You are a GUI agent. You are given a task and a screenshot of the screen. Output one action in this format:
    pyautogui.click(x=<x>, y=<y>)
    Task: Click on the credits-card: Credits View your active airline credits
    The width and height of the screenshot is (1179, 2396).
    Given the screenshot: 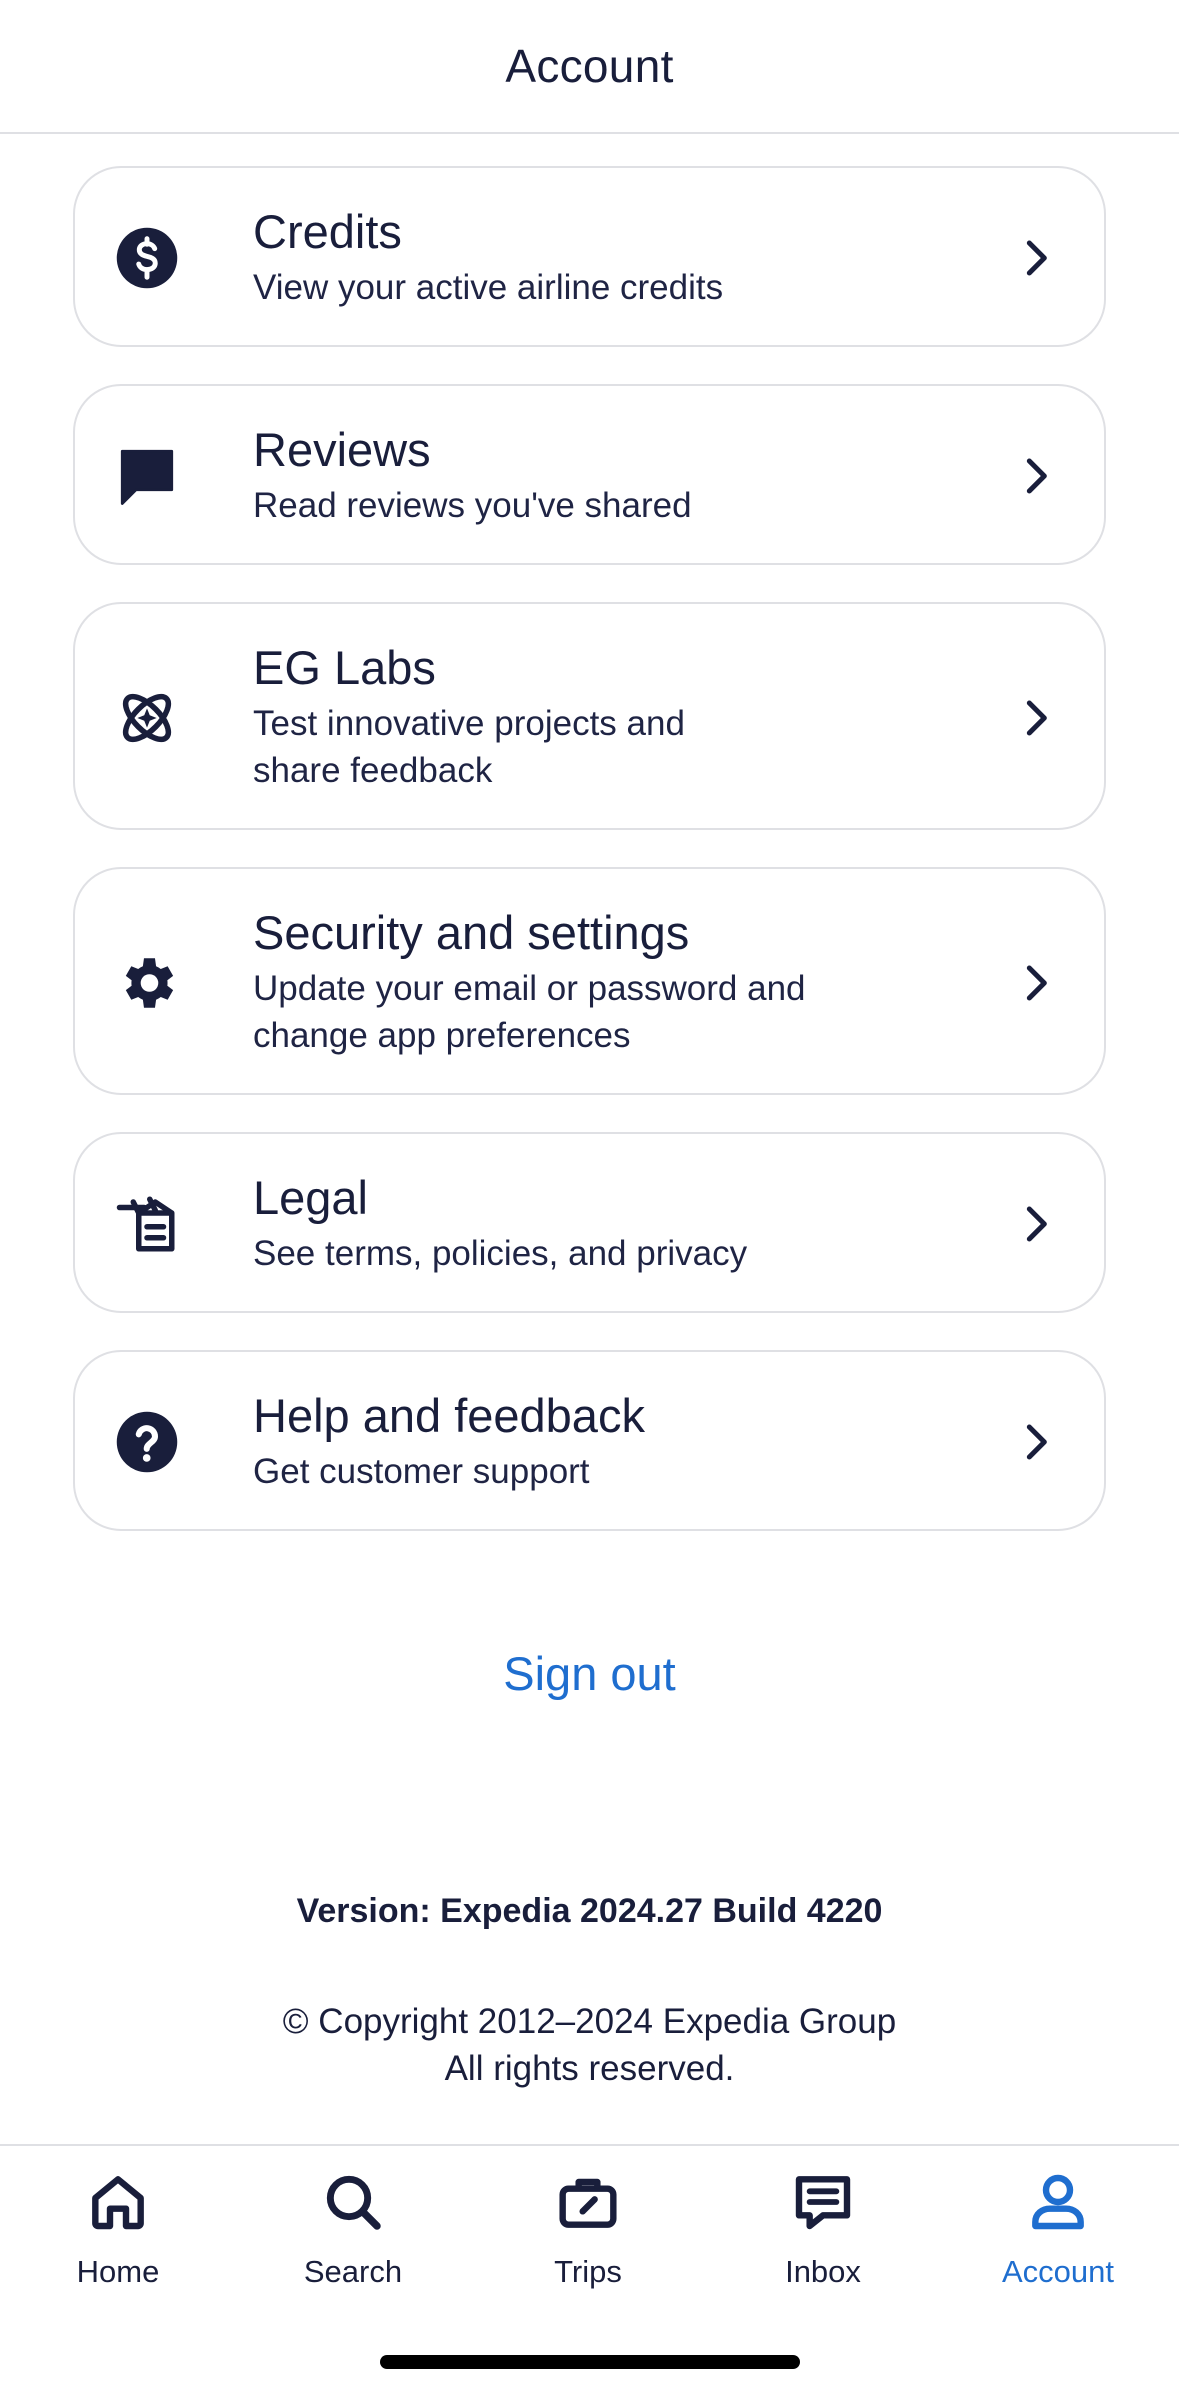 What is the action you would take?
    pyautogui.click(x=589, y=256)
    